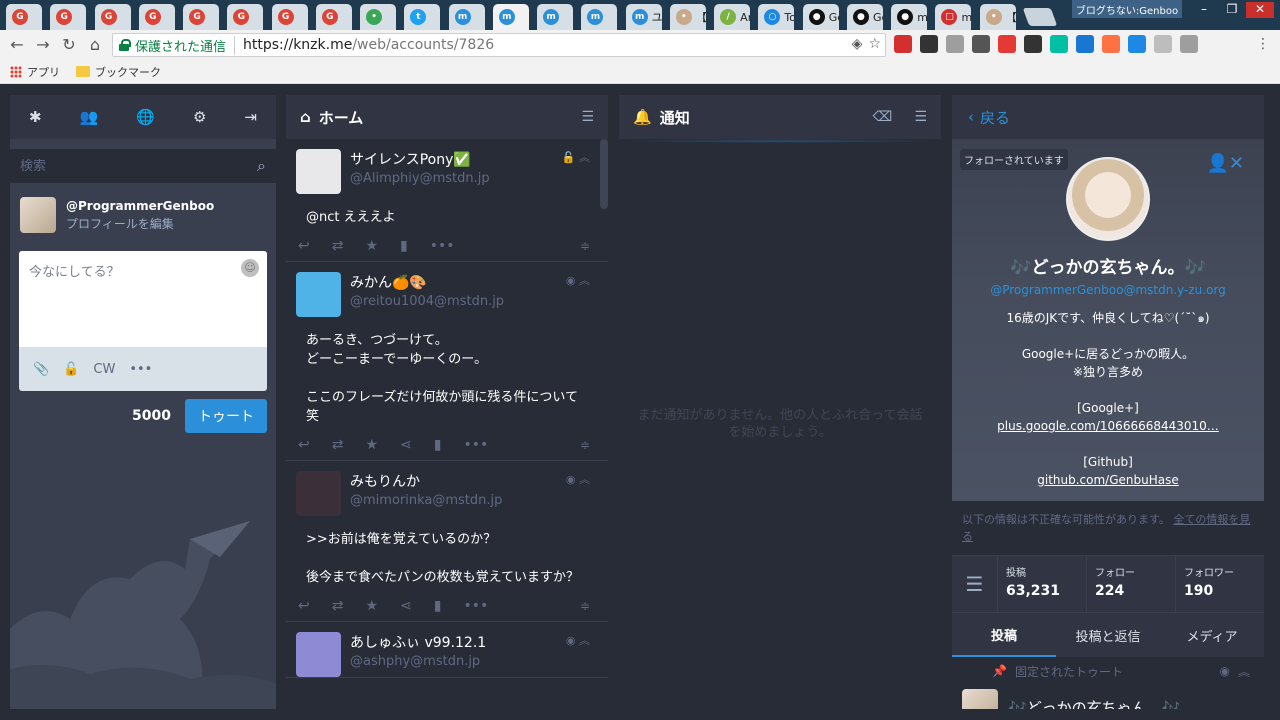  What do you see at coordinates (1220, 584) in the screenshot?
I see `counter-followers: フォロワー 190` at bounding box center [1220, 584].